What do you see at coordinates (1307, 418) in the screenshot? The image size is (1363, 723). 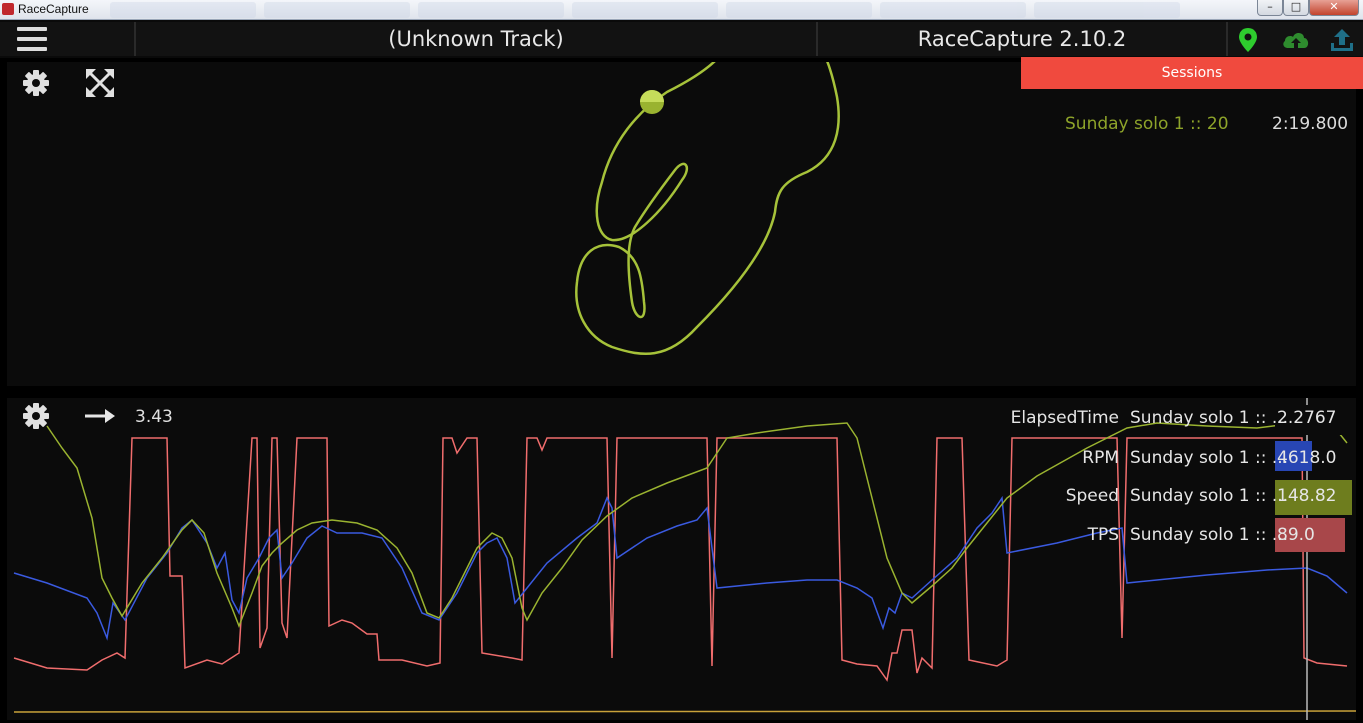 I see `legend-value: 2.2767` at bounding box center [1307, 418].